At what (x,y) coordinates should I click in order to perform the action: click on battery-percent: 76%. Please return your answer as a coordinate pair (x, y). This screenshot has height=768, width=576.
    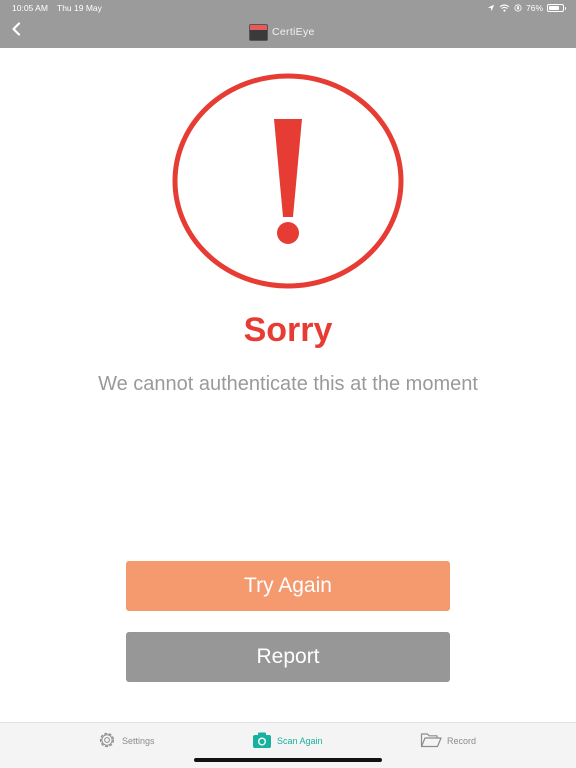
    Looking at the image, I should click on (534, 8).